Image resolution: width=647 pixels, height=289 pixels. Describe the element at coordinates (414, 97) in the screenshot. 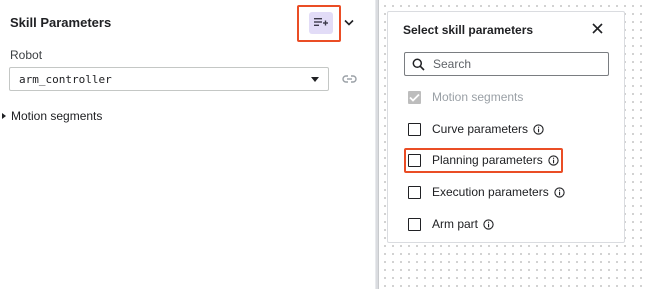

I see `checkbox-checked-disabled` at that location.